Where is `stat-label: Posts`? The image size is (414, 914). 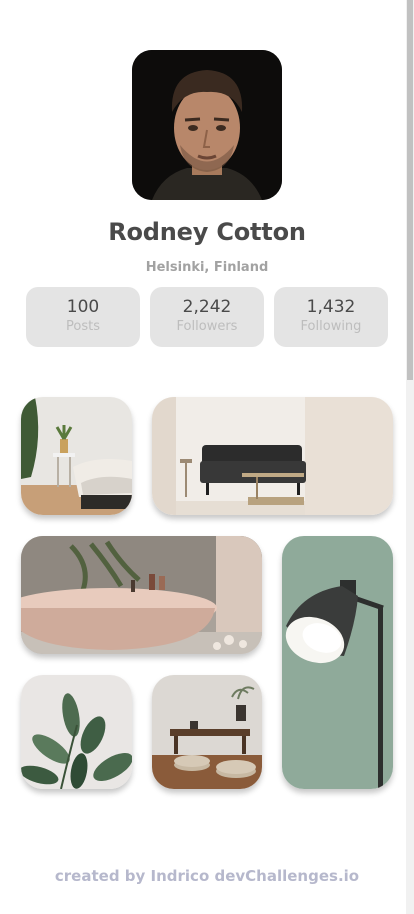 stat-label: Posts is located at coordinates (83, 326).